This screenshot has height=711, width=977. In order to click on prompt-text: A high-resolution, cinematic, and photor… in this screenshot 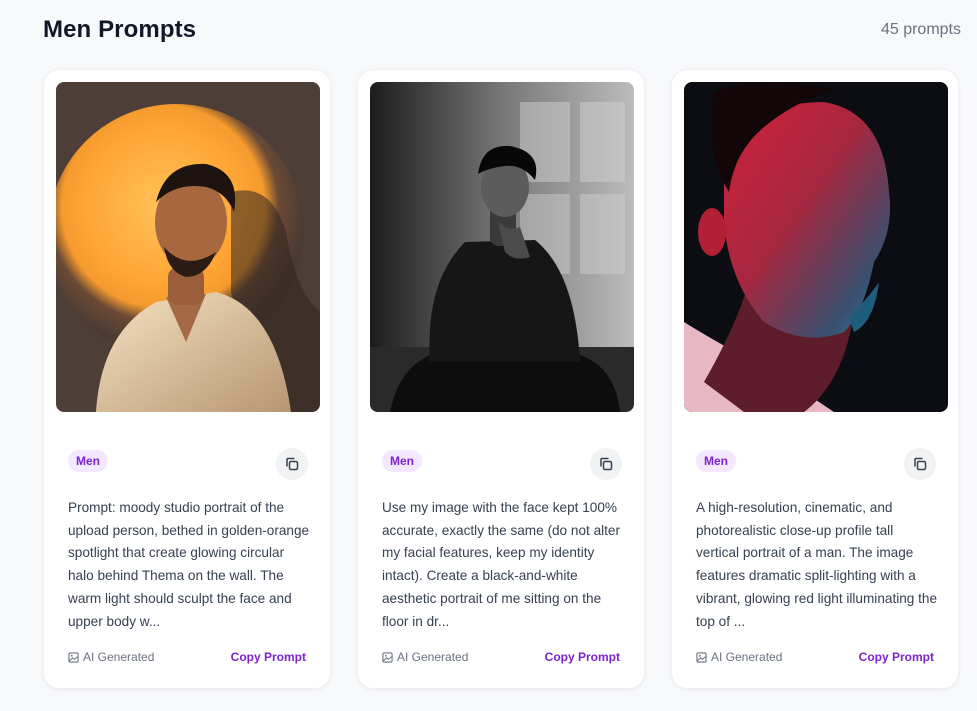, I will do `click(817, 564)`.